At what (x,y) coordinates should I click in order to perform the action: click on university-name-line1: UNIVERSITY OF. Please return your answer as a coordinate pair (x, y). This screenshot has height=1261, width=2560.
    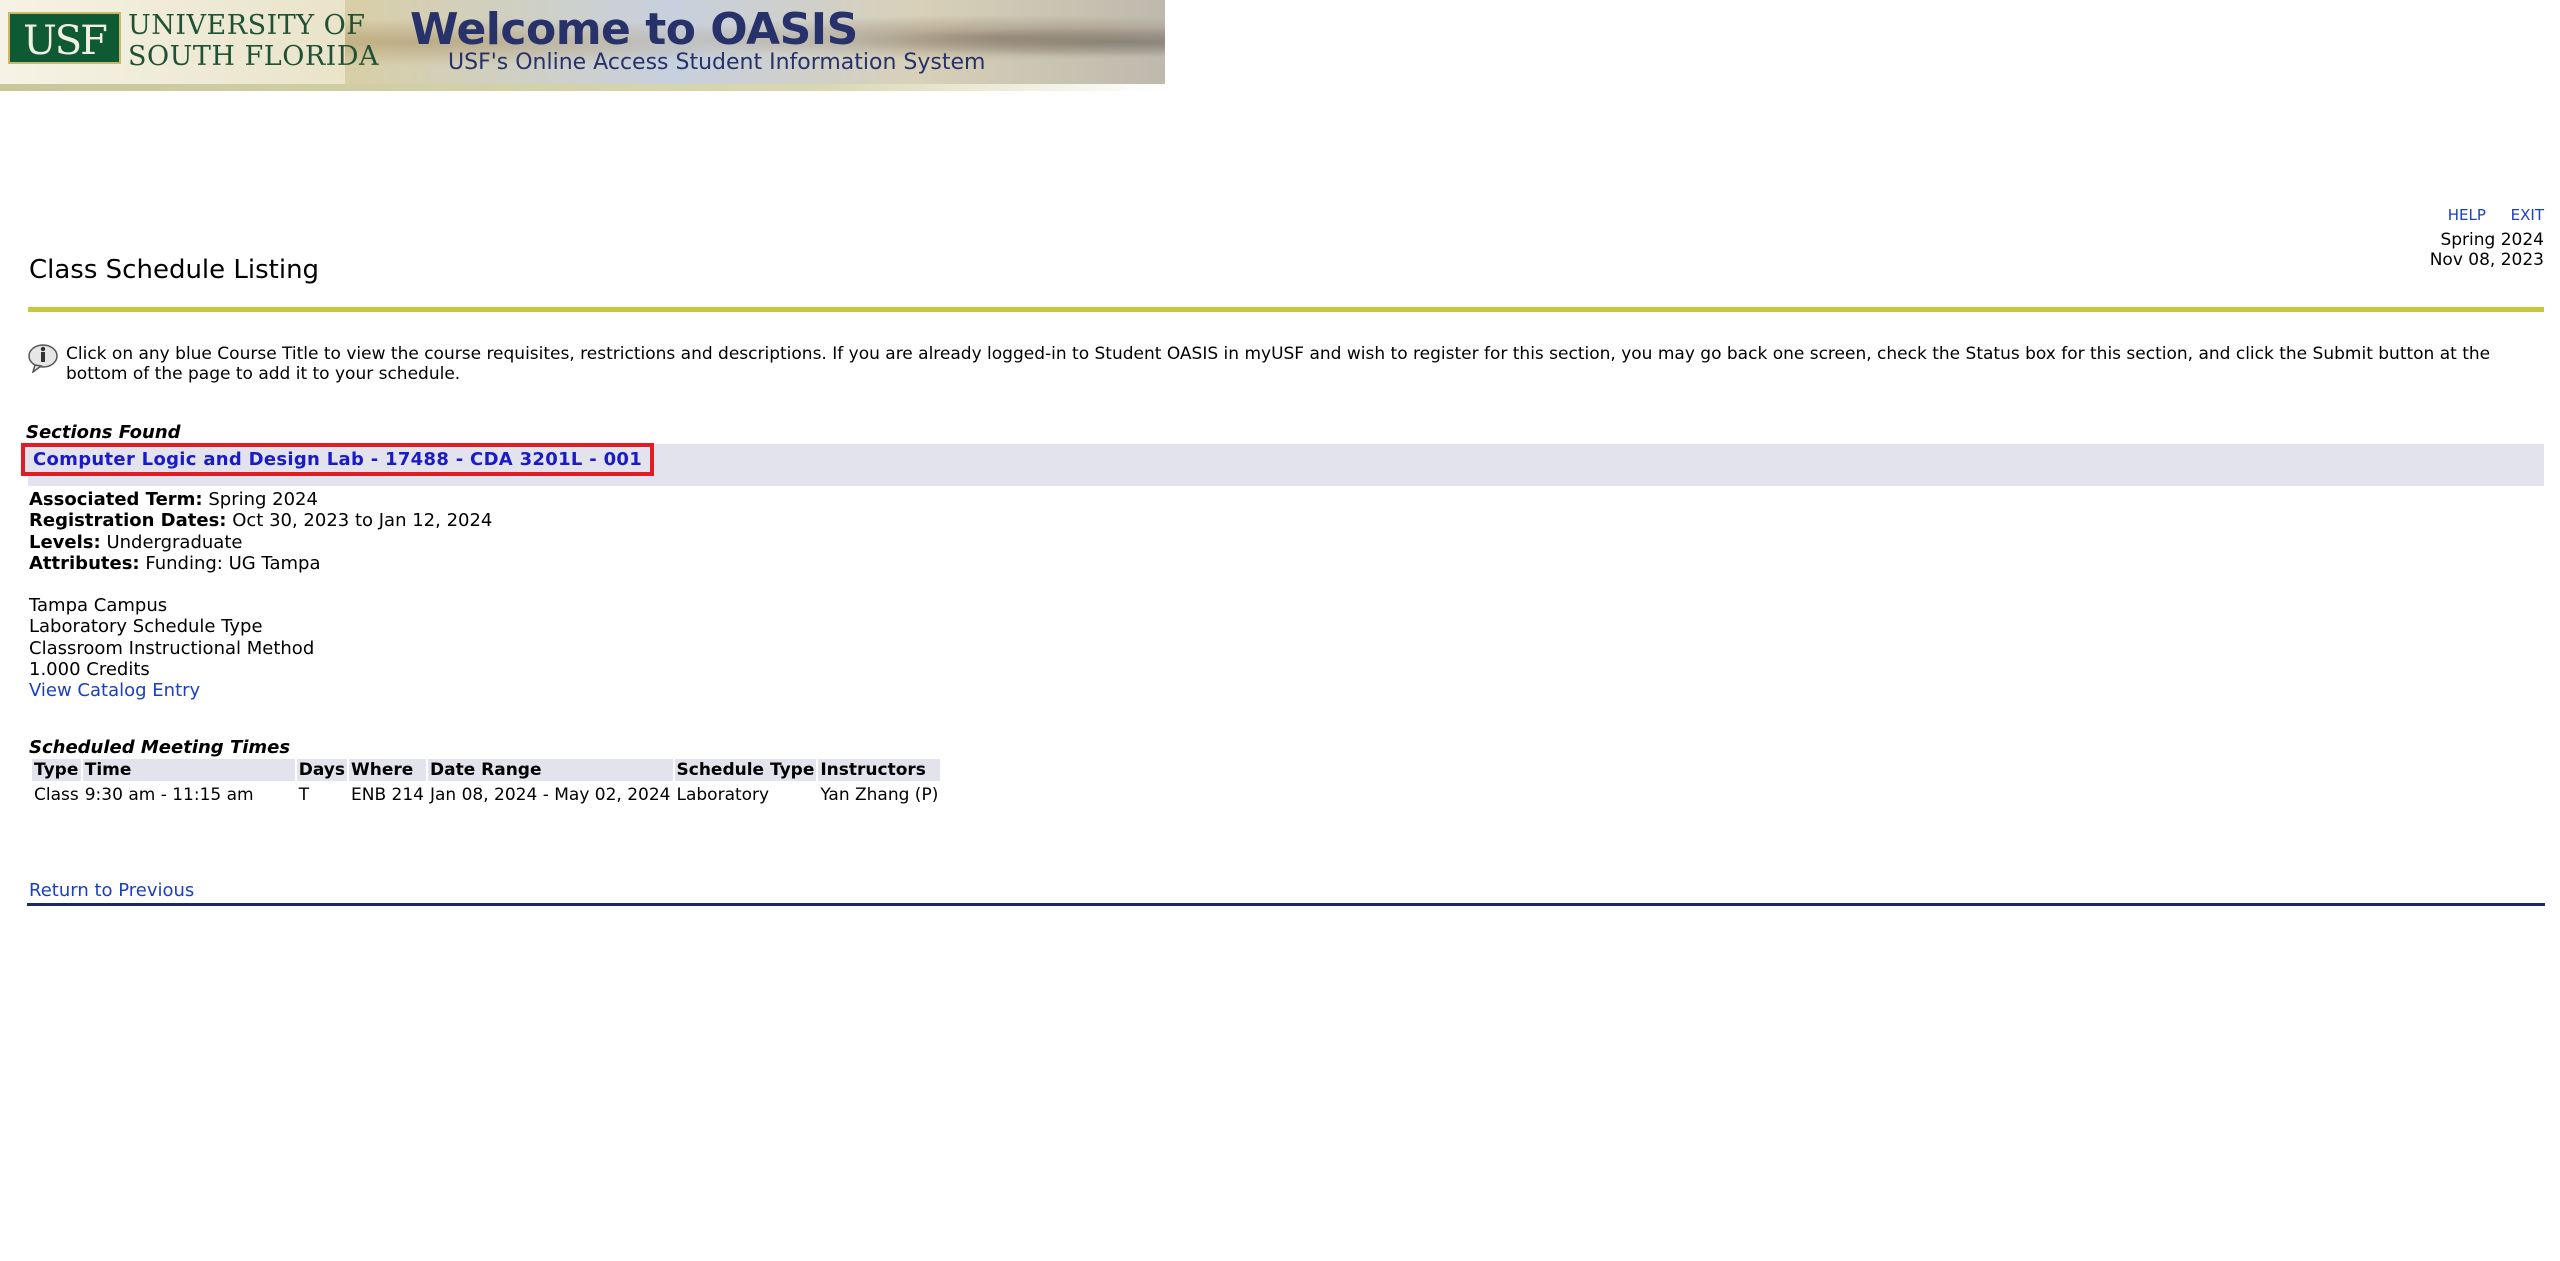
    Looking at the image, I should click on (247, 25).